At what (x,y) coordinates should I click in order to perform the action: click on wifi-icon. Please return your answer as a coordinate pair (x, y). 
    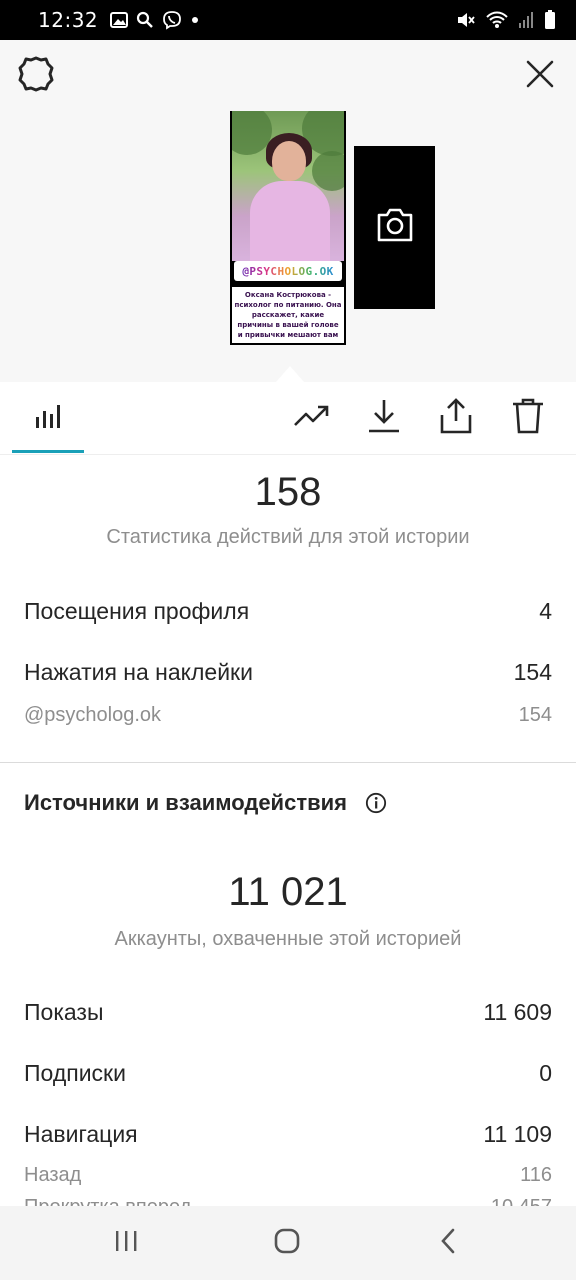
    Looking at the image, I should click on (497, 20).